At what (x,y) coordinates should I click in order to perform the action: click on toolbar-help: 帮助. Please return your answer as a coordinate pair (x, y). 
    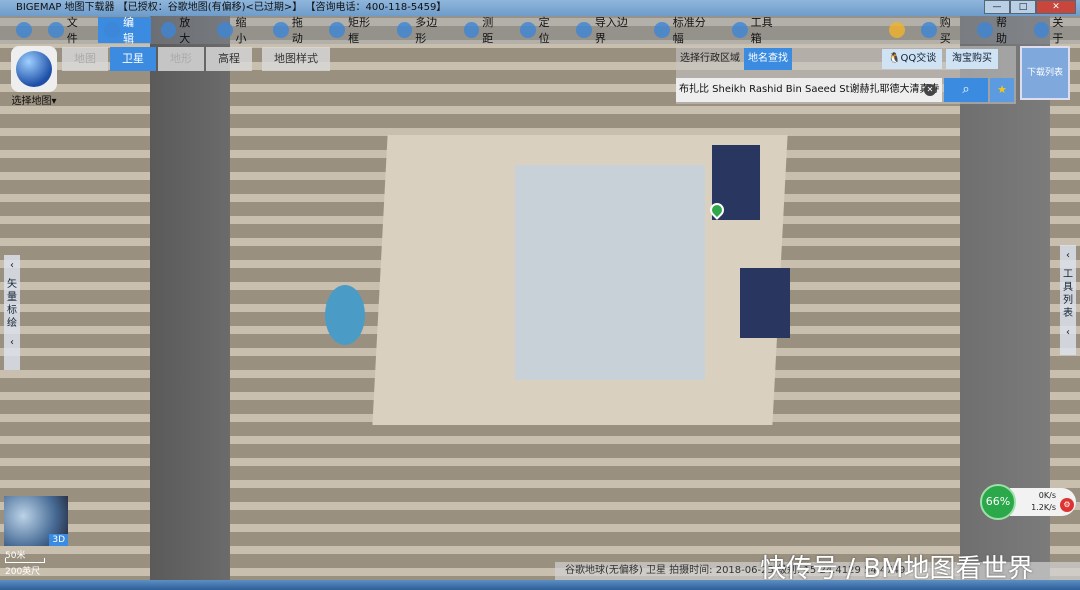
    Looking at the image, I should click on (997, 30).